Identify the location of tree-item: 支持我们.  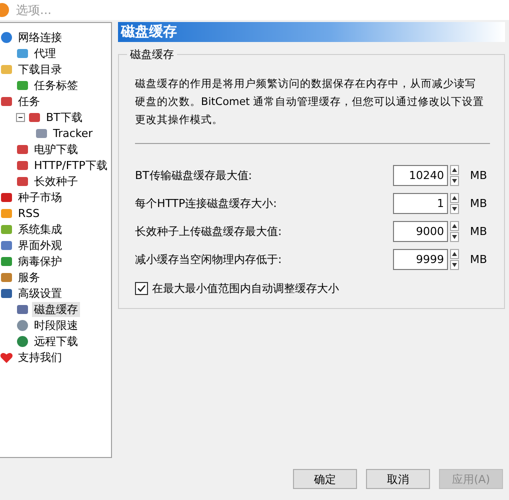
(40, 357).